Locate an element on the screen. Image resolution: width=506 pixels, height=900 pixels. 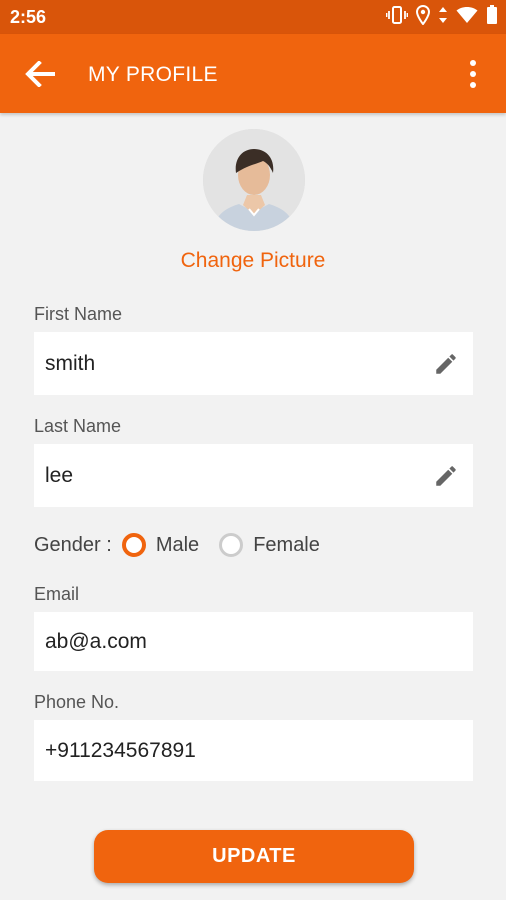
vibrate-icon is located at coordinates (397, 17).